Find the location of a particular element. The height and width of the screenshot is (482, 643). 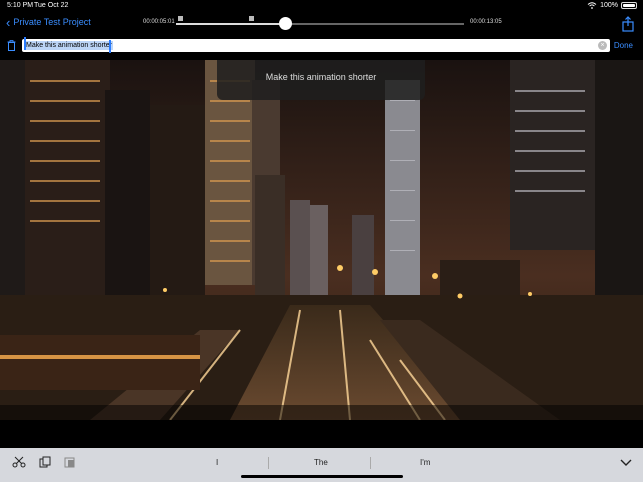

home-indicator is located at coordinates (322, 476).